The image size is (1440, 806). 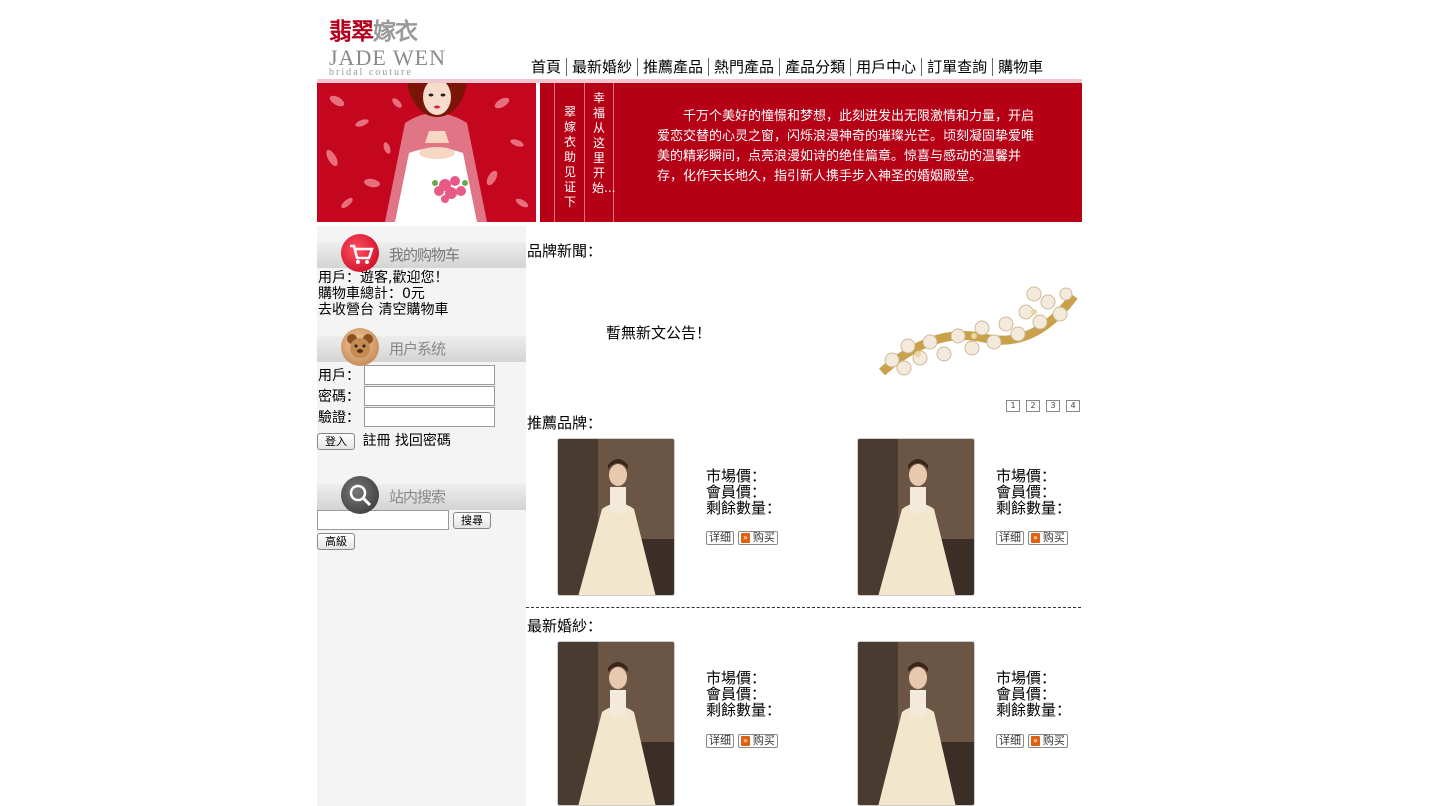 What do you see at coordinates (376, 441) in the screenshot?
I see `register-link: 註冊` at bounding box center [376, 441].